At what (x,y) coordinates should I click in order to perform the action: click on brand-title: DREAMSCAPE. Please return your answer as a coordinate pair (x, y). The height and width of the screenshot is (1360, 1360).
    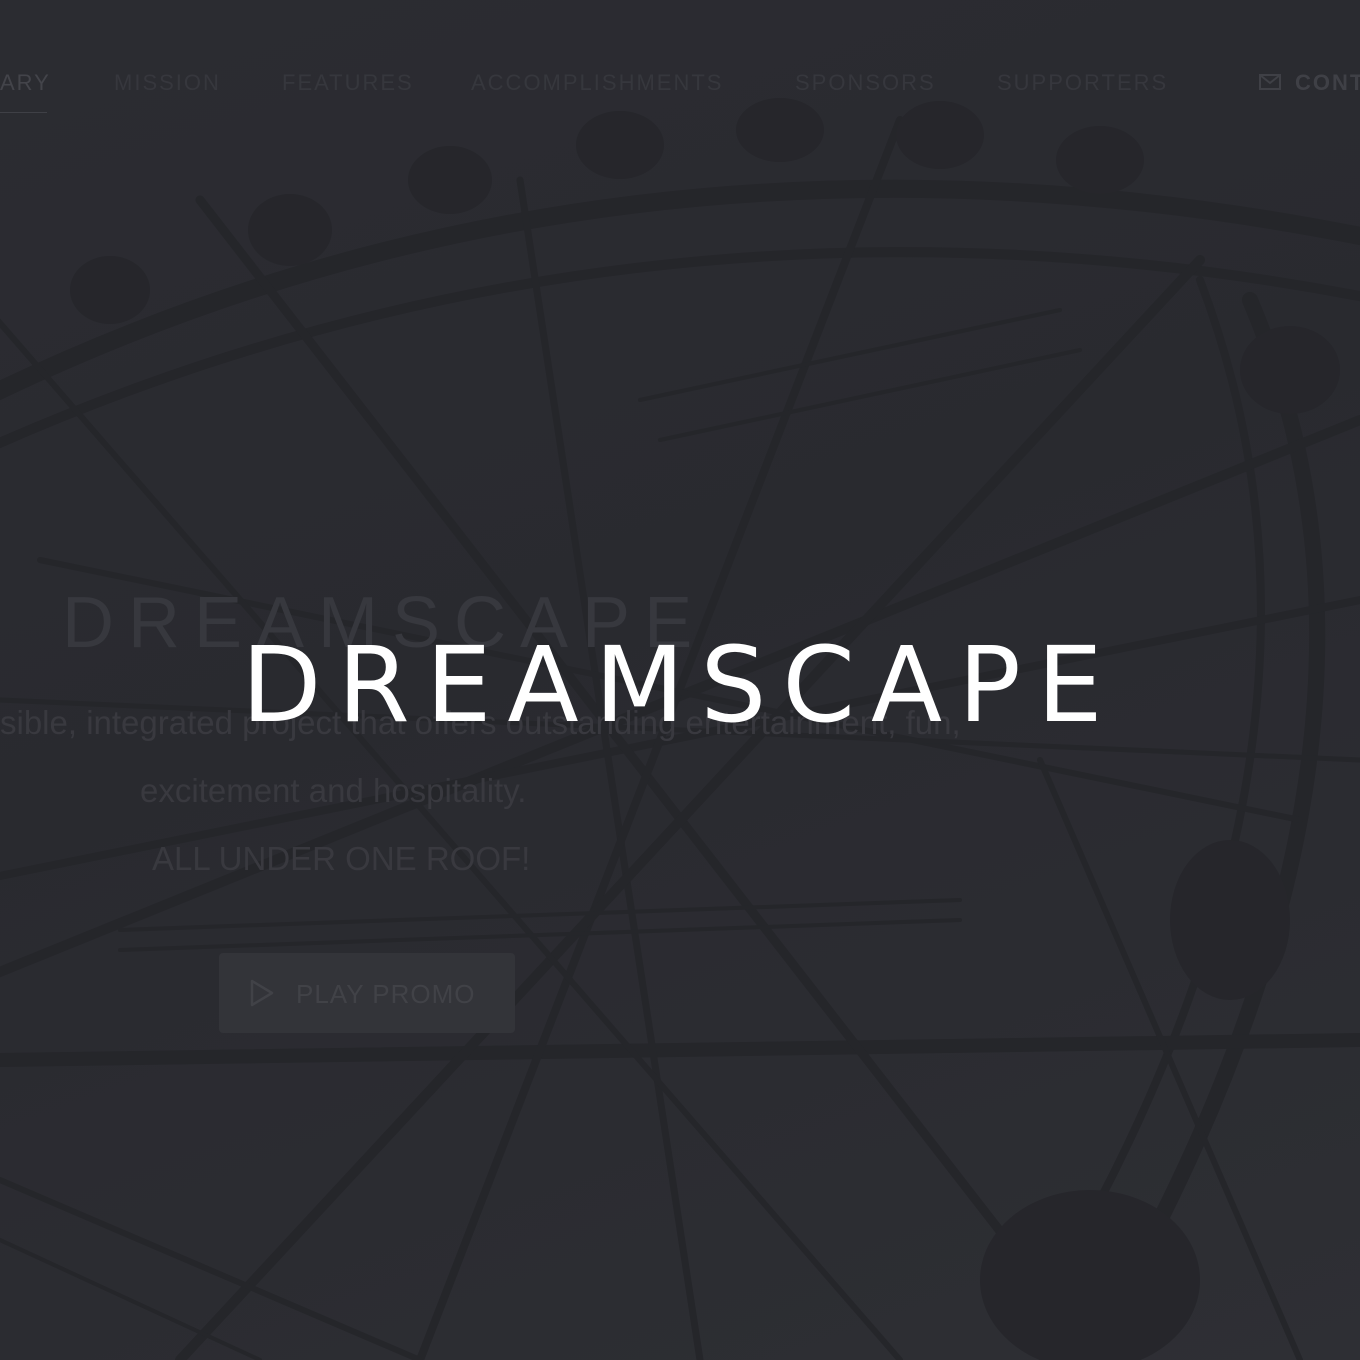
    Looking at the image, I should click on (680, 685).